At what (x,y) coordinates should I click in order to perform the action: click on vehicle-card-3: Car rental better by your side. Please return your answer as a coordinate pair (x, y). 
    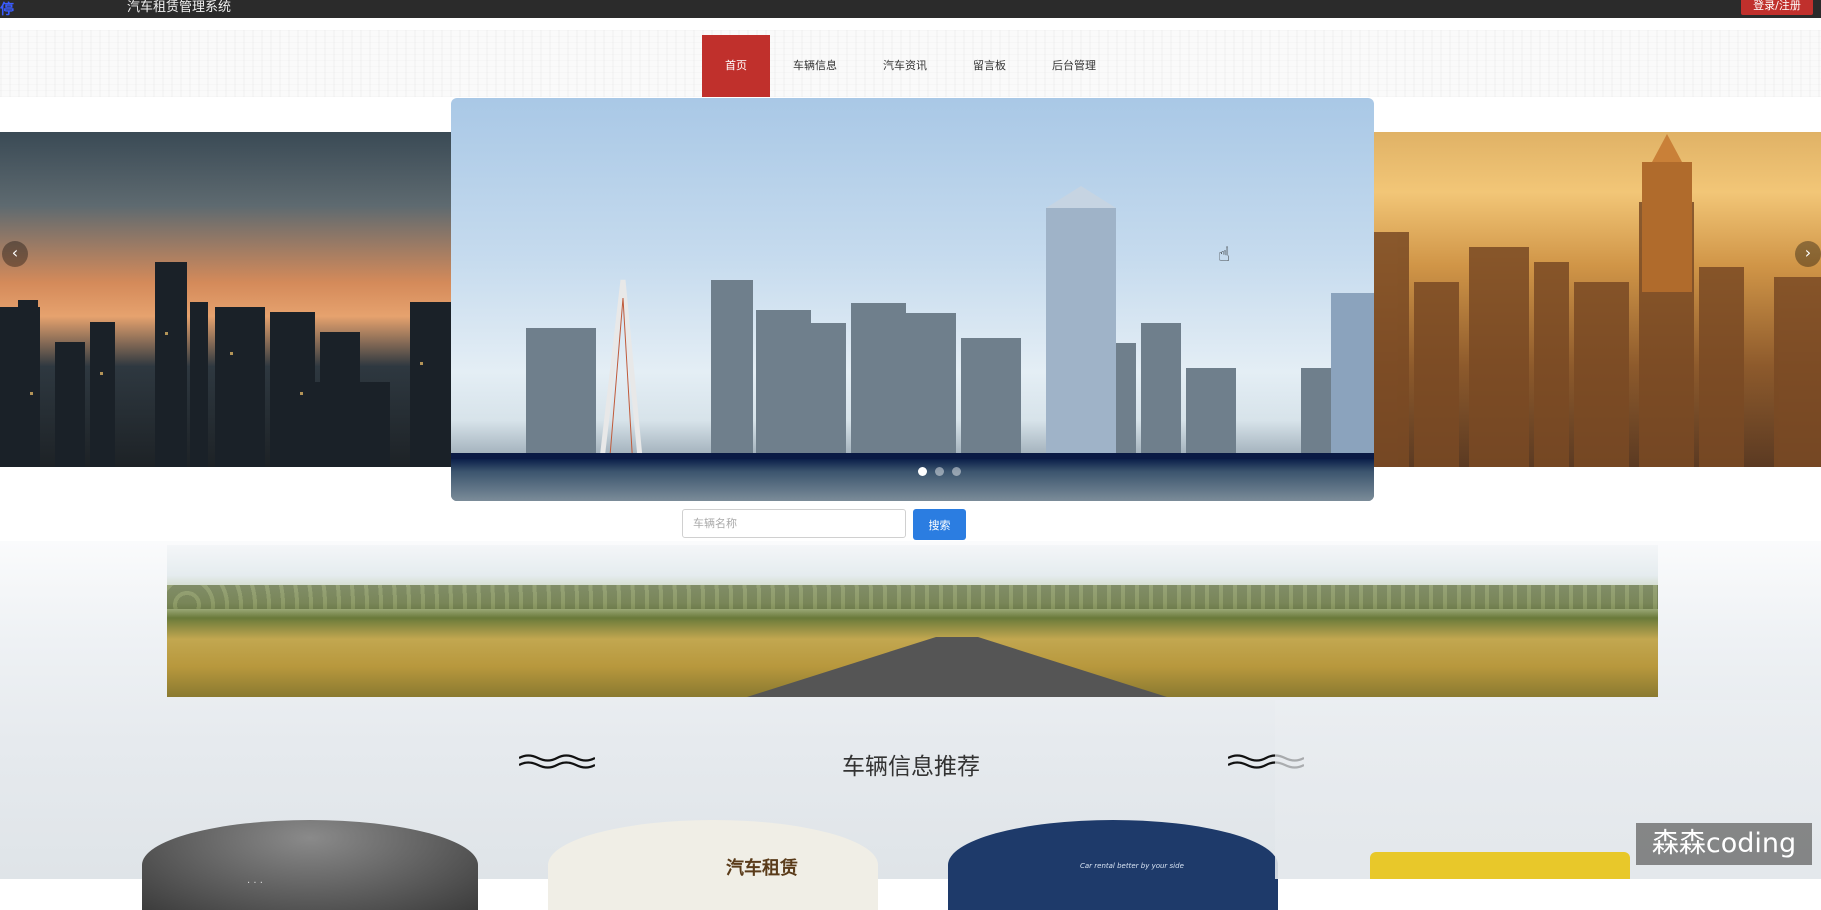
    Looking at the image, I should click on (1113, 865).